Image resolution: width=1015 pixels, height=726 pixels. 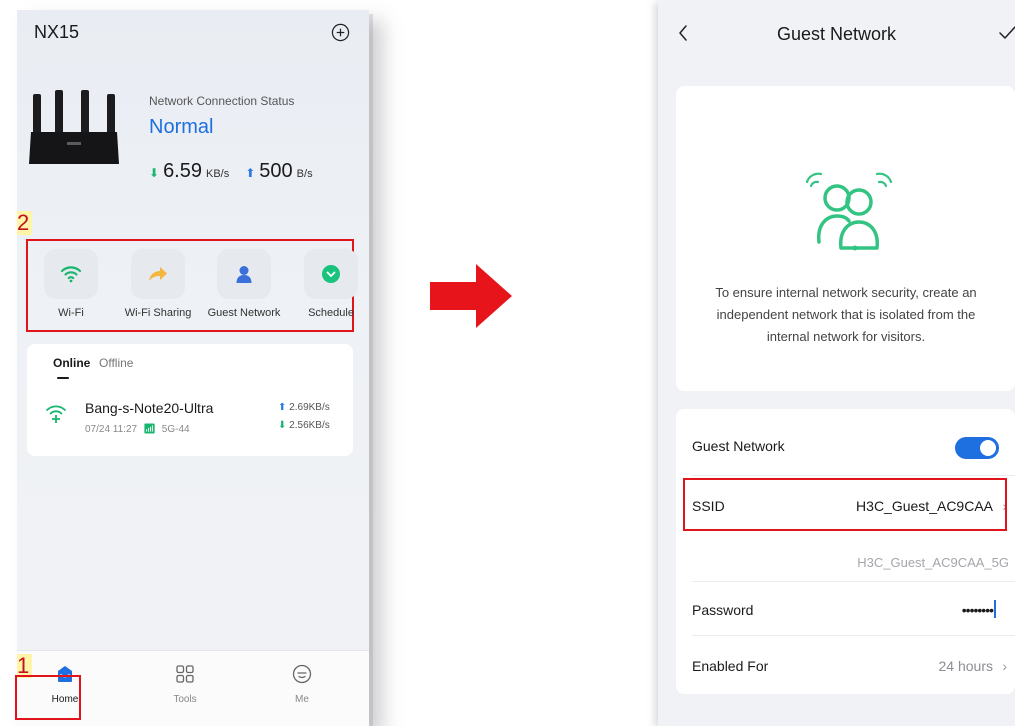 What do you see at coordinates (309, 425) in the screenshot?
I see `device-download-value: 2.56KB/s` at bounding box center [309, 425].